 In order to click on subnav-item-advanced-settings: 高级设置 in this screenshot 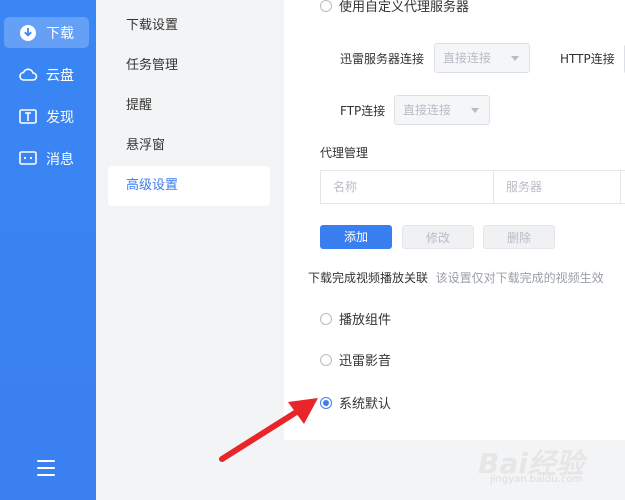, I will do `click(189, 186)`.